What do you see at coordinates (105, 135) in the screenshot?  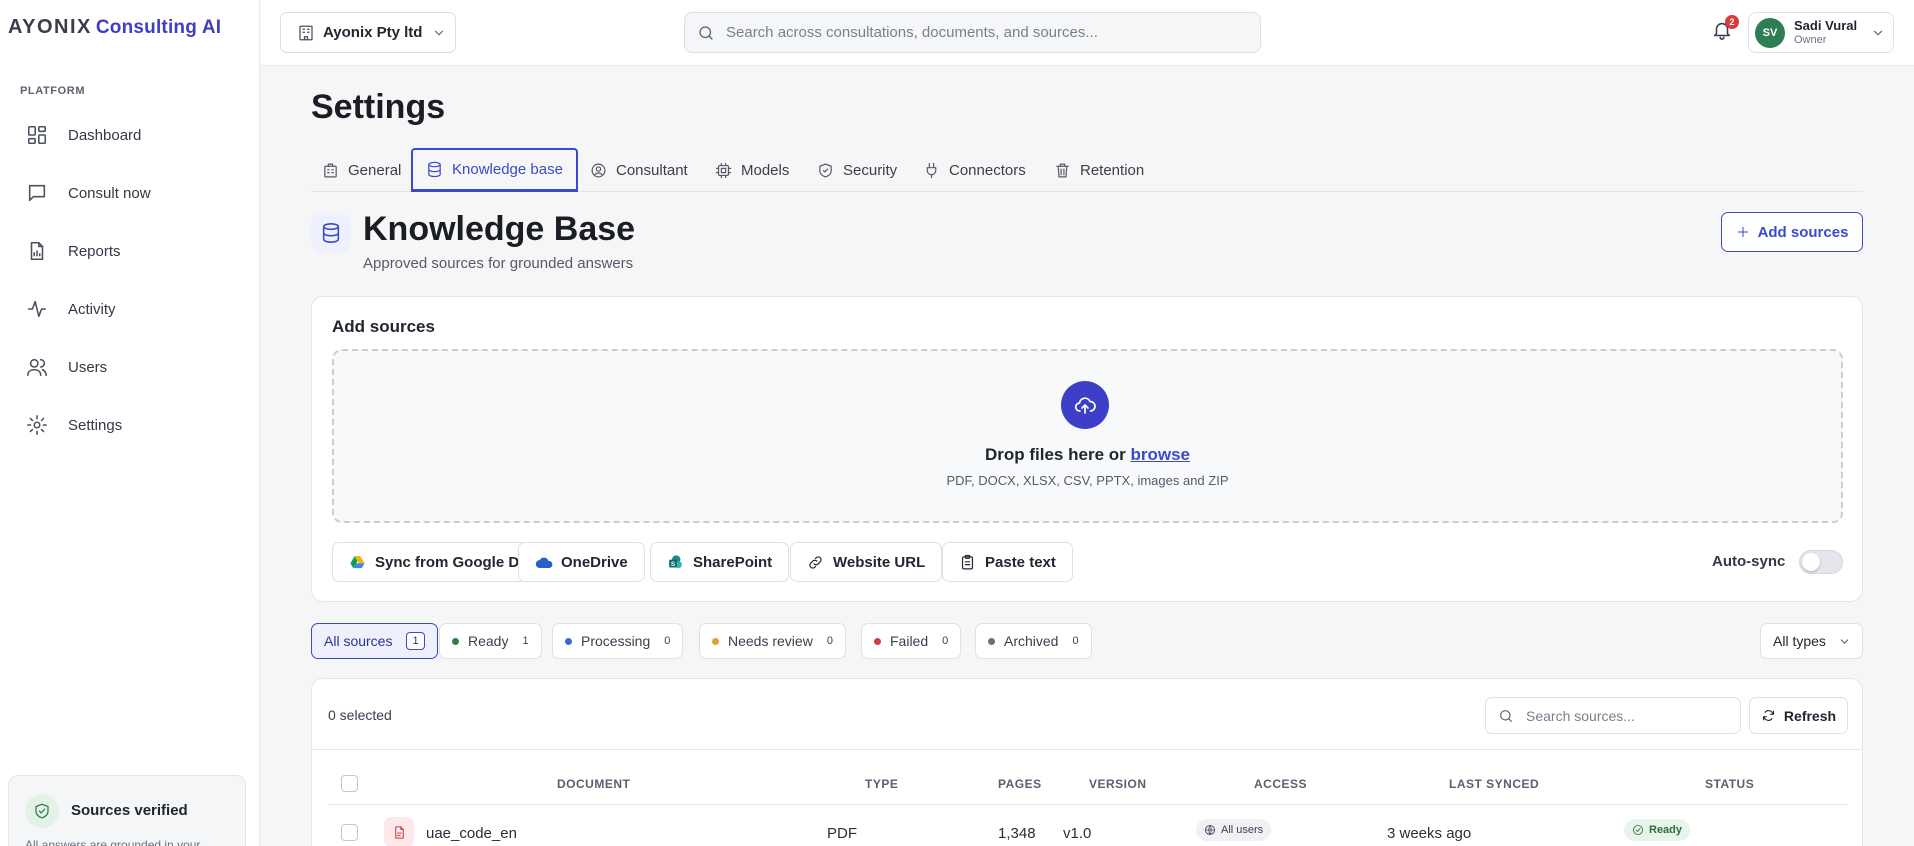 I see `sidebar-item-label: Dashboard` at bounding box center [105, 135].